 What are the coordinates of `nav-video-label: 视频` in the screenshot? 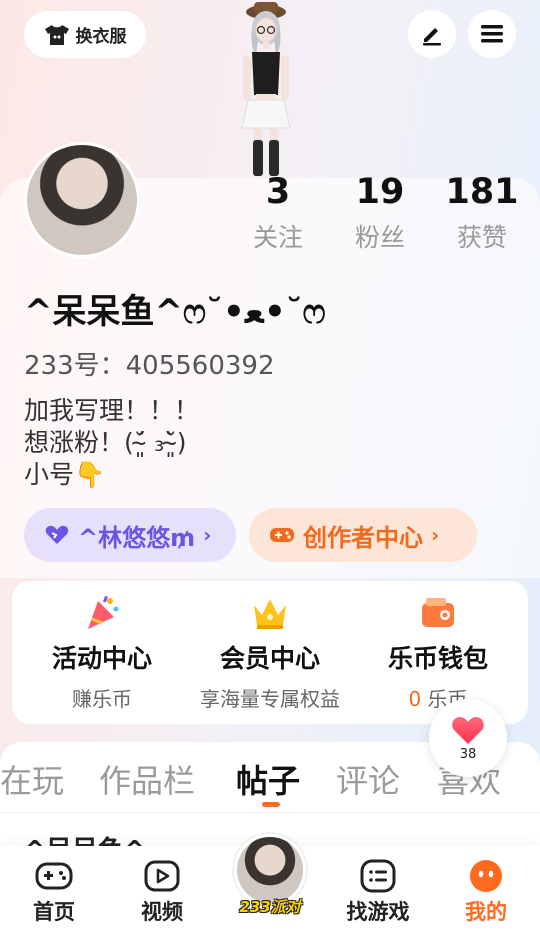 It's located at (162, 912).